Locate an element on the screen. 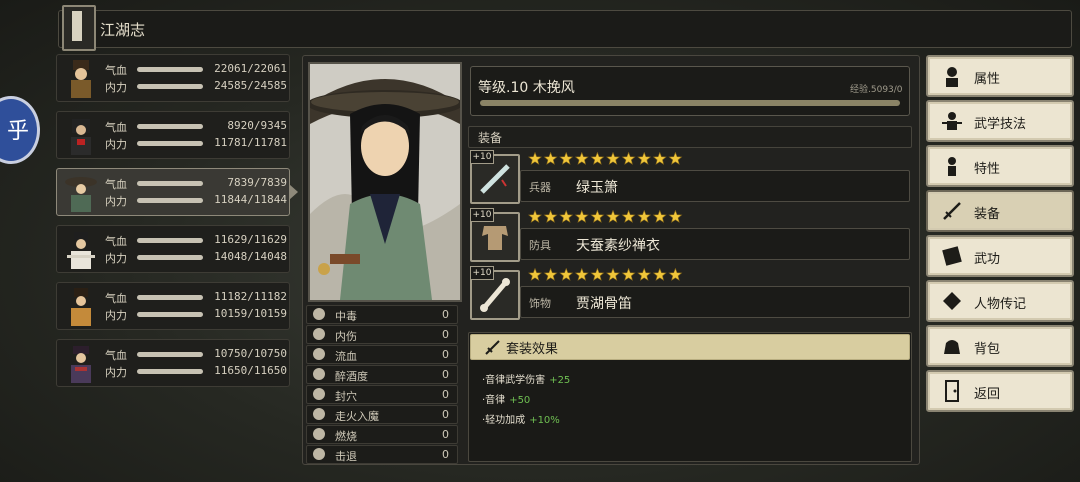 This screenshot has height=482, width=1080. book-icon is located at coordinates (79, 28).